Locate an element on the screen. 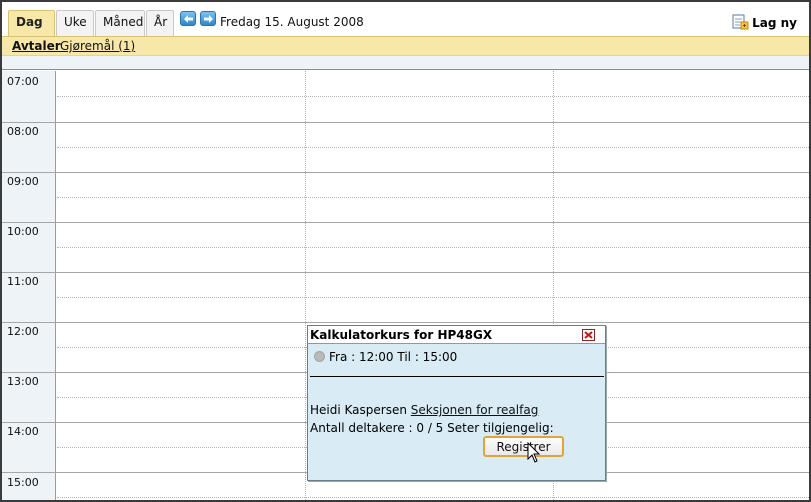 Image resolution: width=811 pixels, height=502 pixels. new-entry-button: Lag ny is located at coordinates (764, 22).